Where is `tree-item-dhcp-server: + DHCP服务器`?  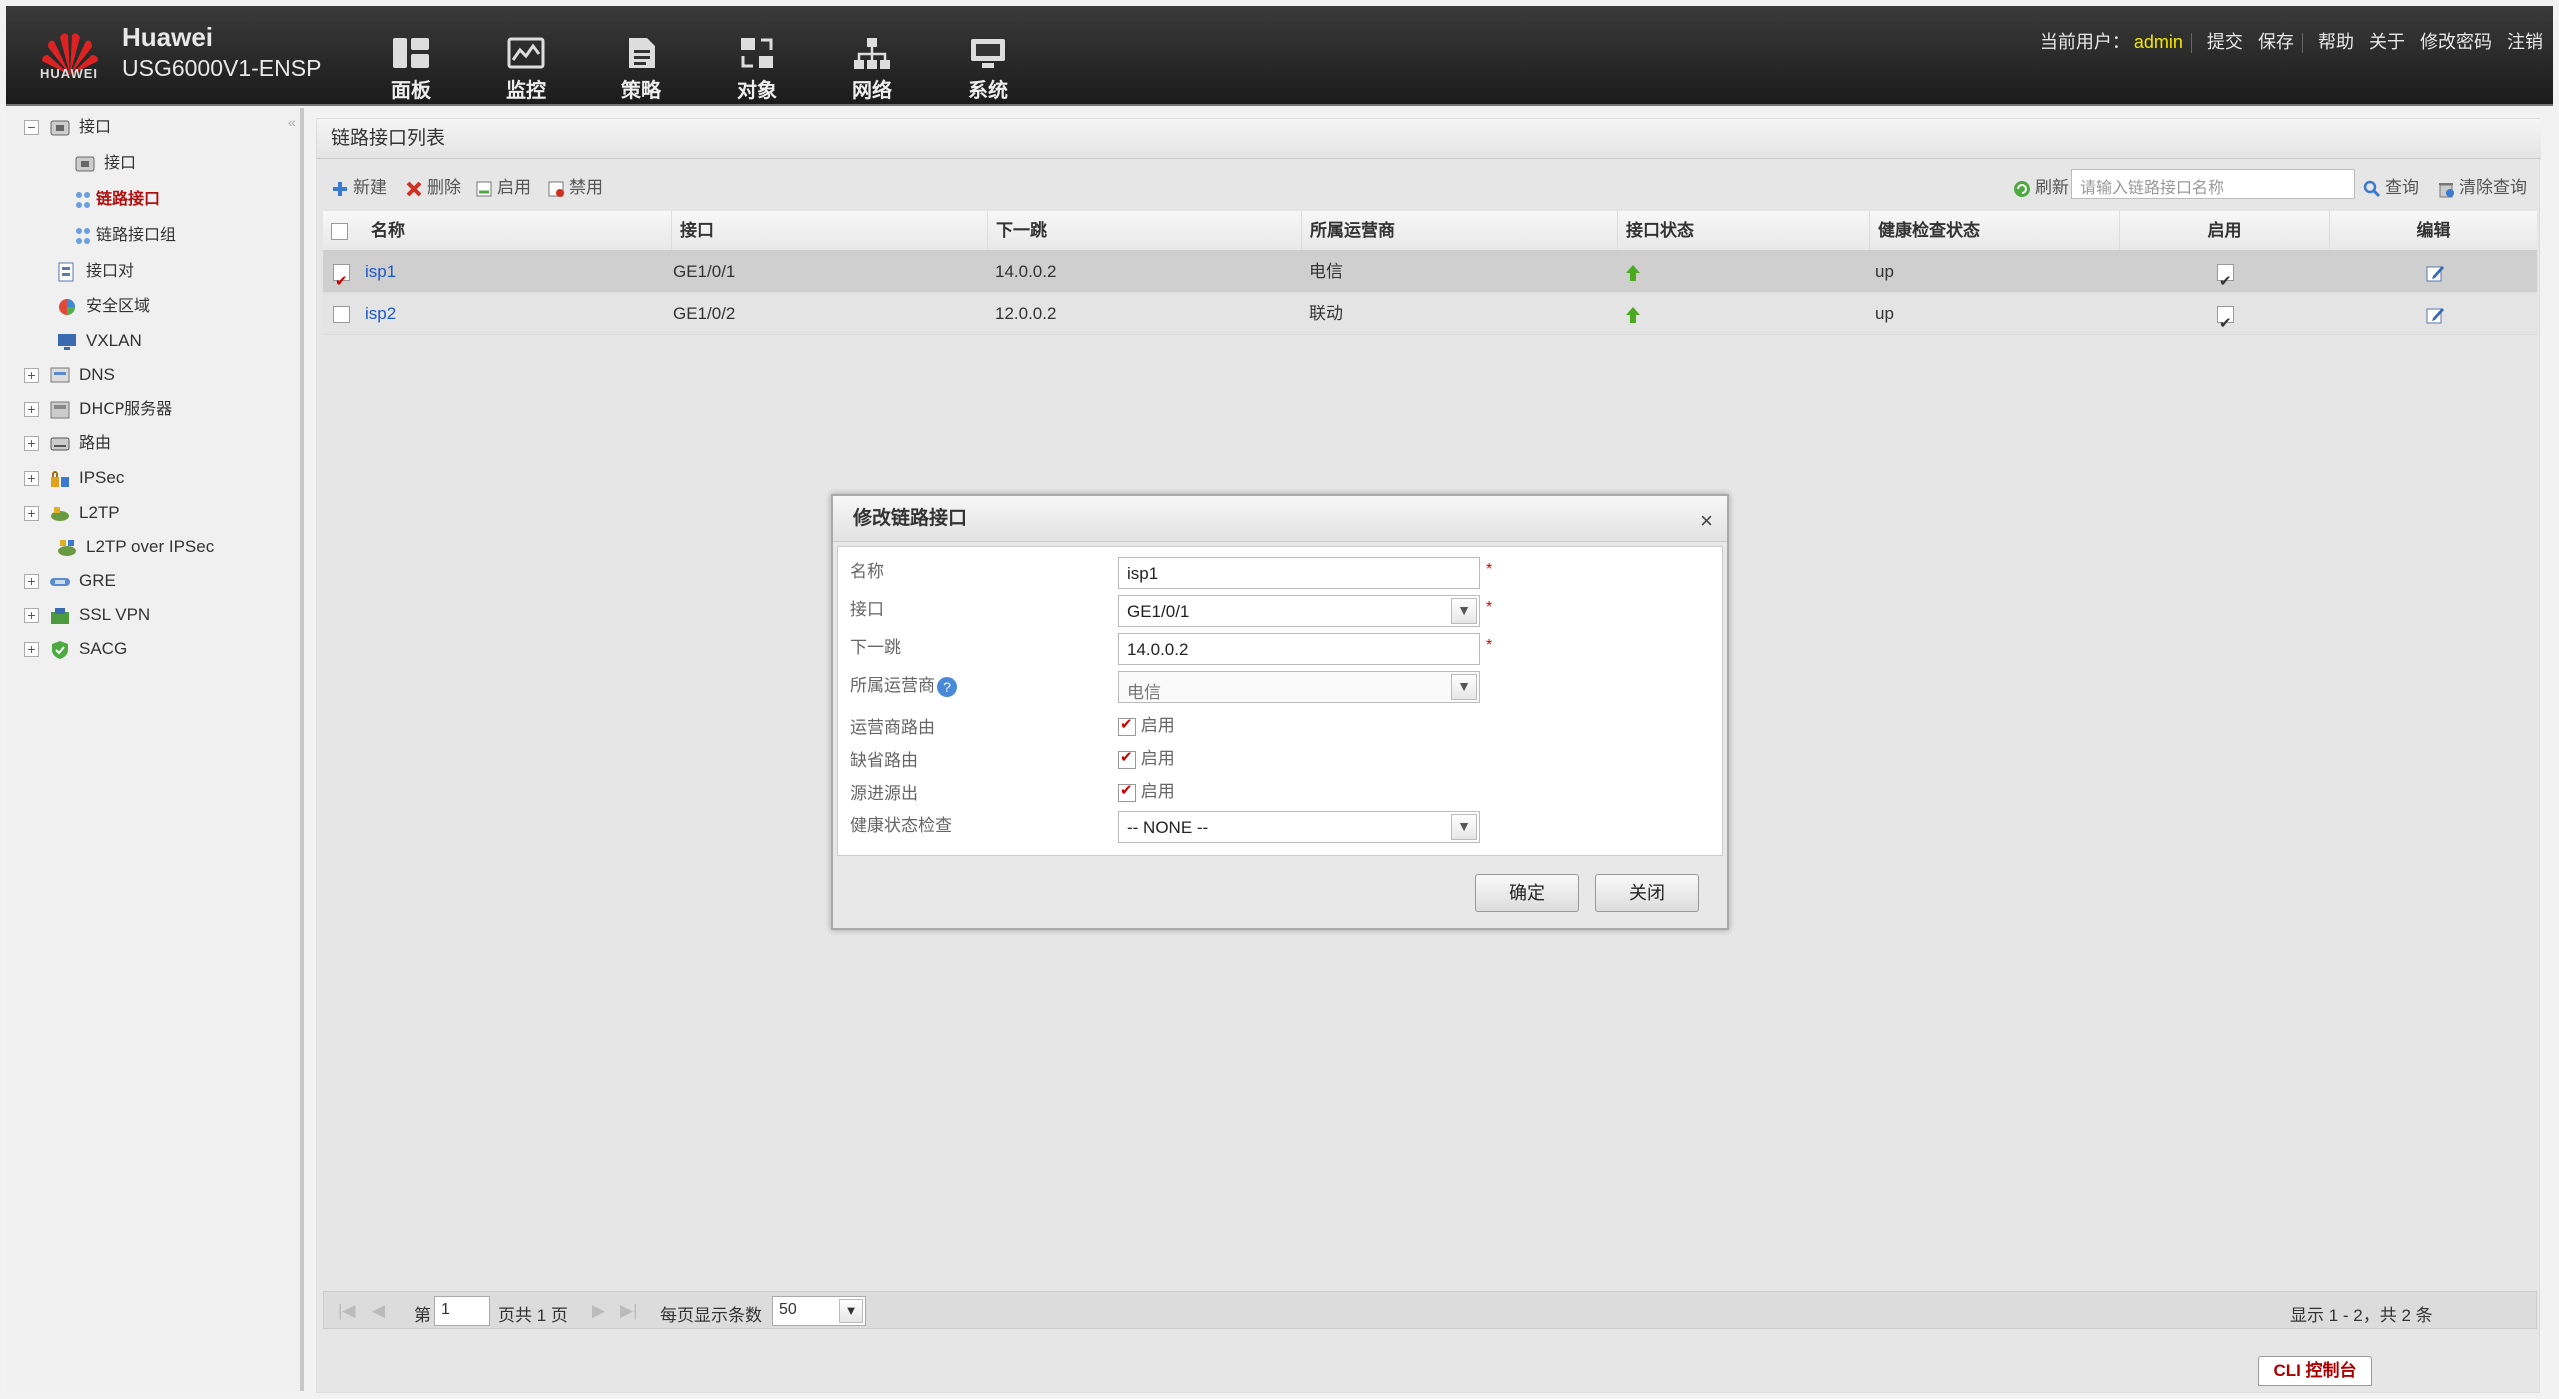
tree-item-dhcp-server: + DHCP服务器 is located at coordinates (98, 409).